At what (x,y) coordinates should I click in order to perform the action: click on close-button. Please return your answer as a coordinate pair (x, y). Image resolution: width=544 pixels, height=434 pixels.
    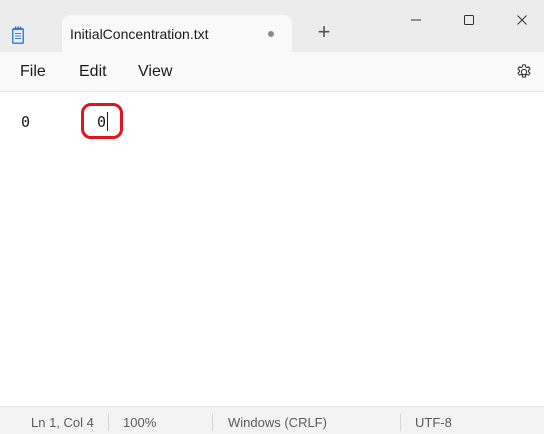
    Looking at the image, I should click on (520, 20).